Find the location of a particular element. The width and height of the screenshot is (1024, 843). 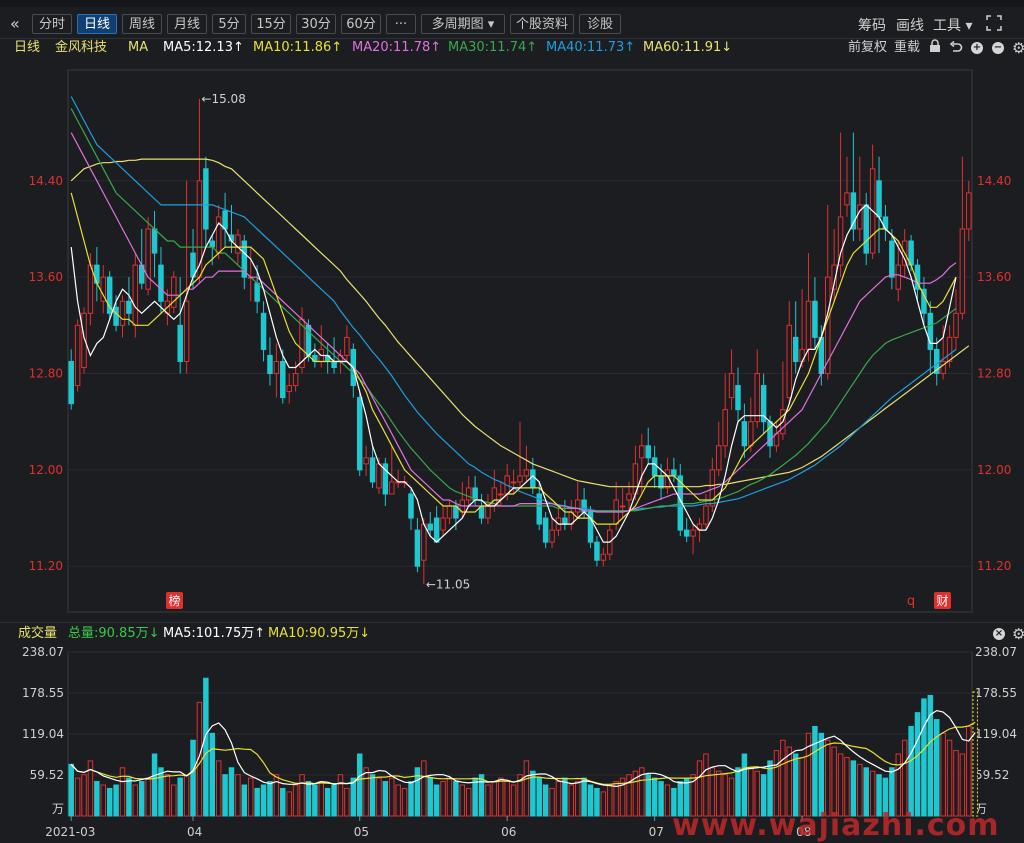

lock-icon is located at coordinates (935, 49).